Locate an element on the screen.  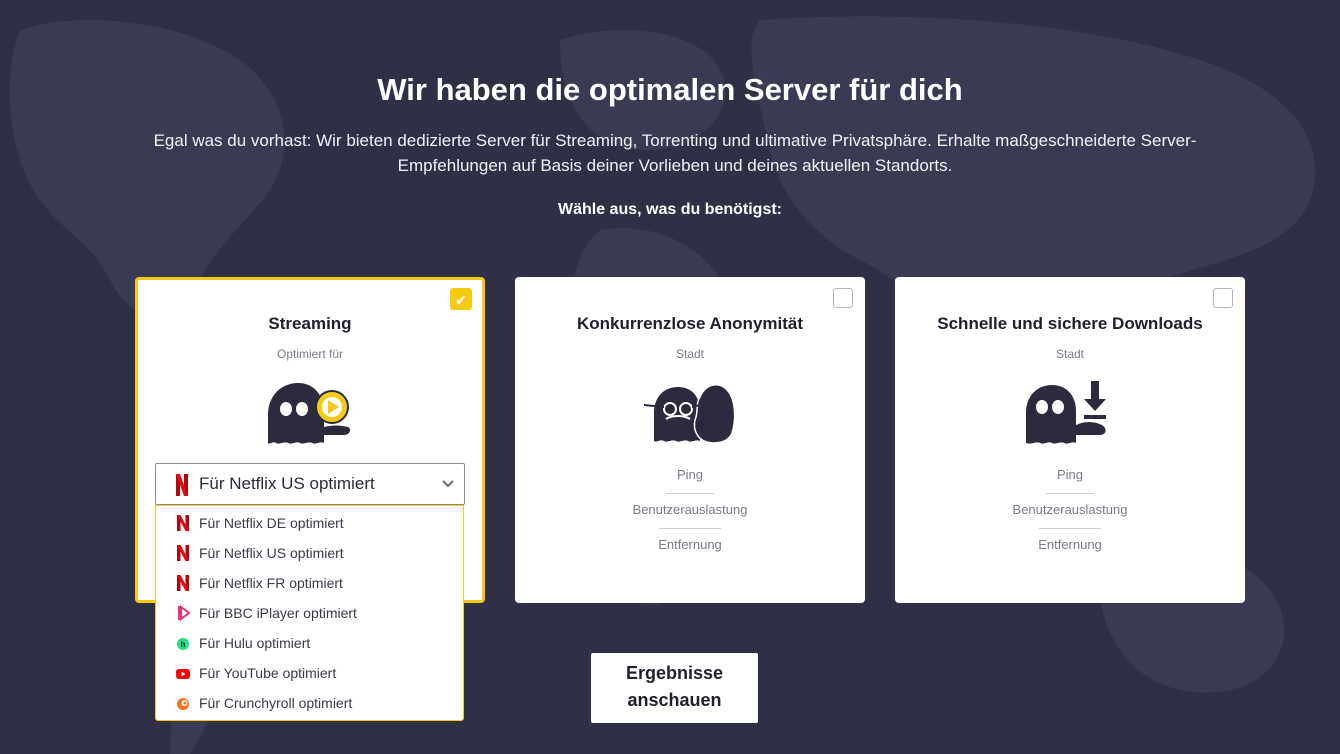
hulu-icon: h is located at coordinates (183, 644).